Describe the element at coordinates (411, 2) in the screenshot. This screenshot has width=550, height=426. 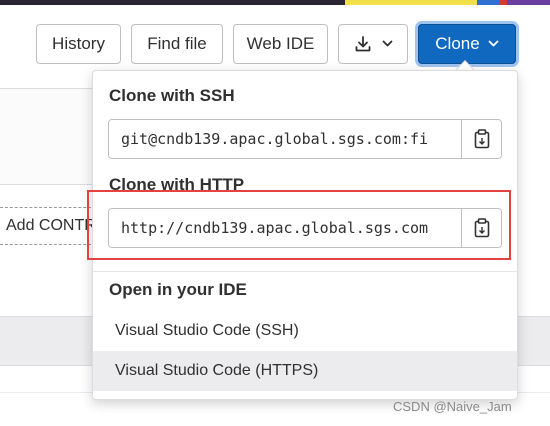
I see `strip-segment-yellow` at that location.